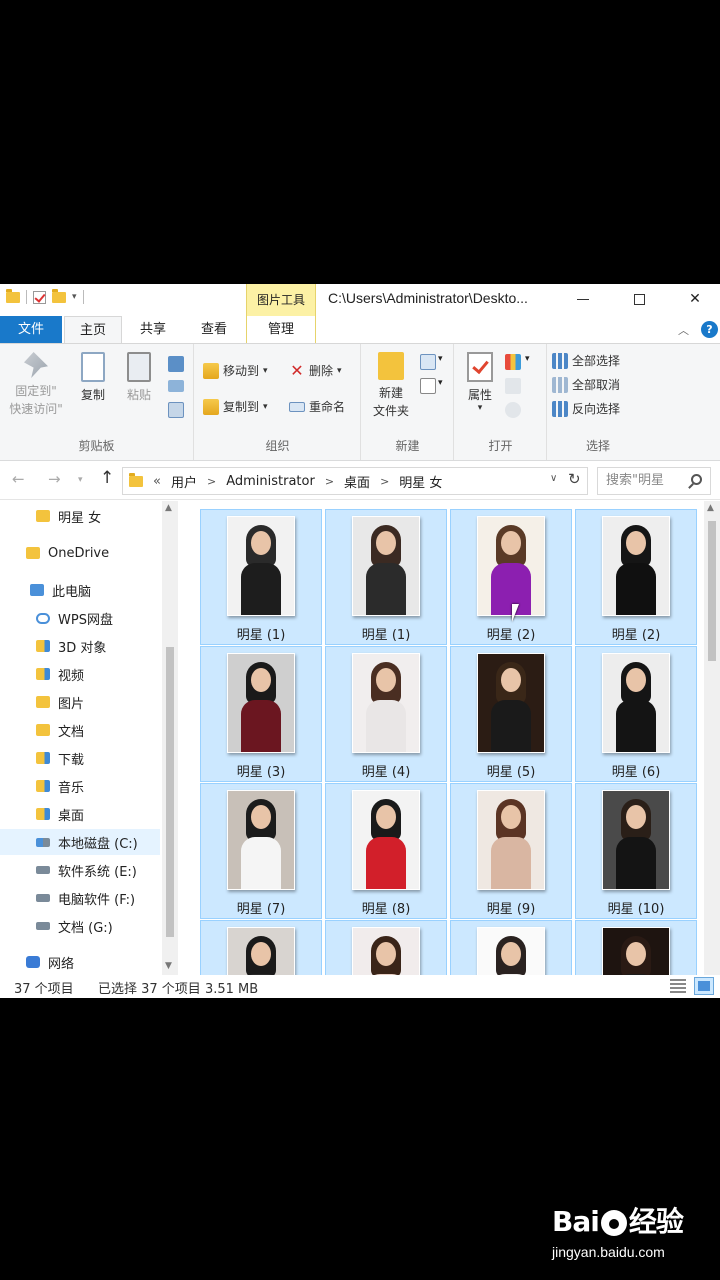 The image size is (720, 1280). Describe the element at coordinates (513, 362) in the screenshot. I see `open-with-icon` at that location.